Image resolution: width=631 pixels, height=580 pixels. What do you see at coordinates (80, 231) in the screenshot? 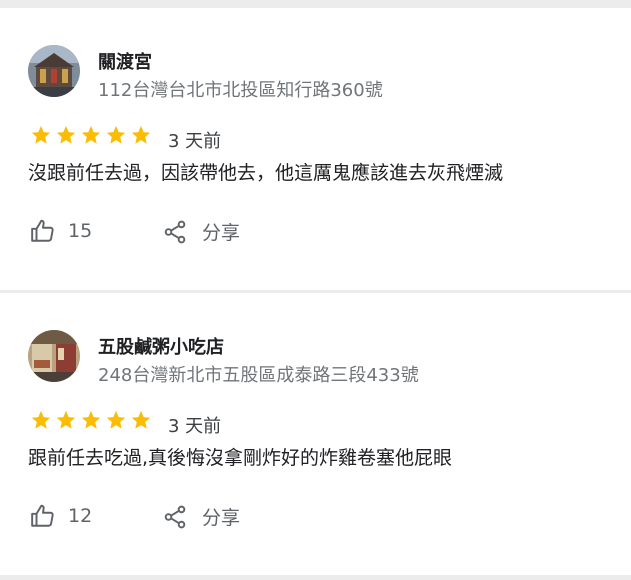
I see `like-count: 15` at bounding box center [80, 231].